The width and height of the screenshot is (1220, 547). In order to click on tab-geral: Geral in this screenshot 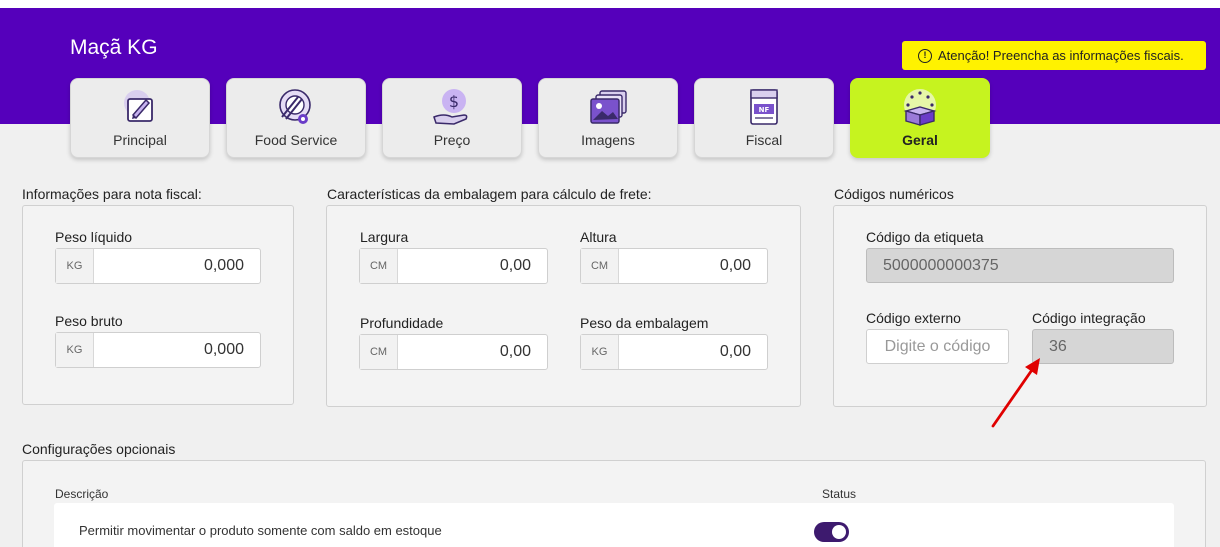, I will do `click(920, 118)`.